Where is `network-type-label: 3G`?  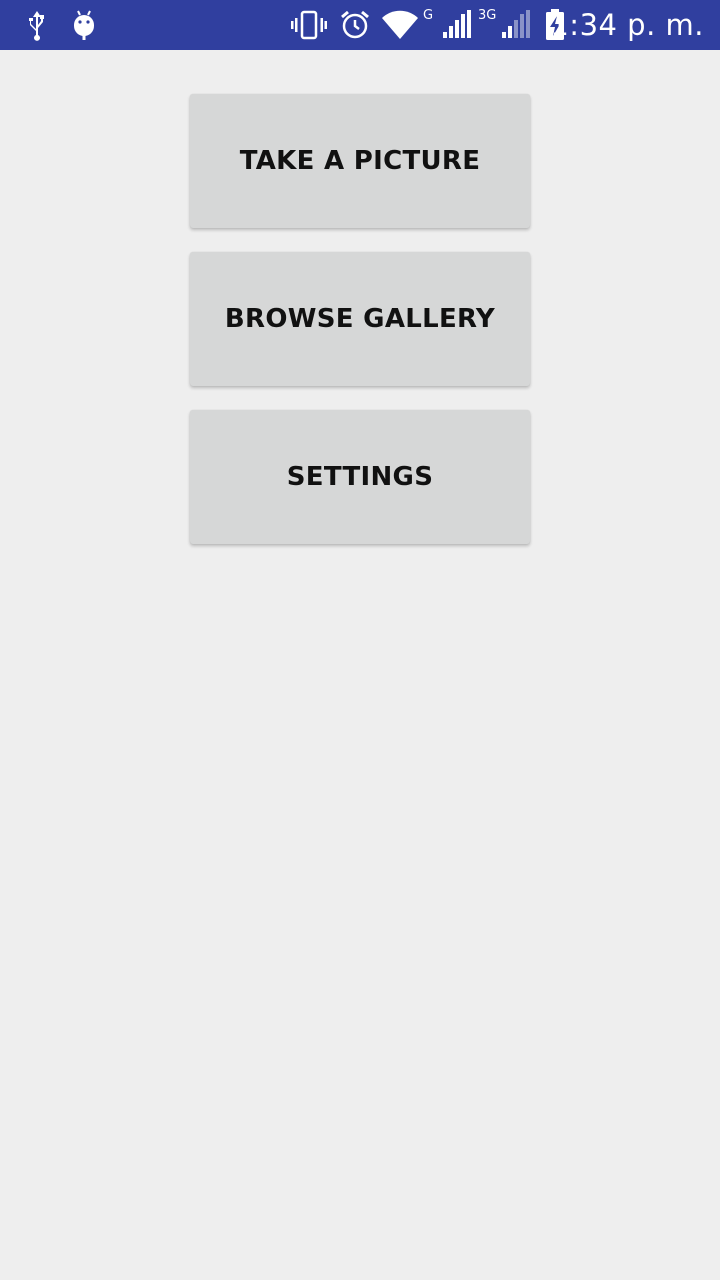
network-type-label: 3G is located at coordinates (487, 15).